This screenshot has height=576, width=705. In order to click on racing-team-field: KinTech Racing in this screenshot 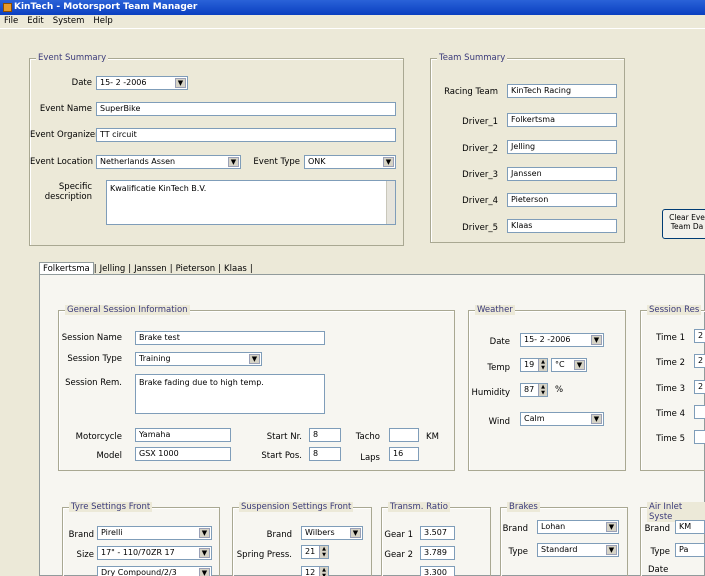, I will do `click(562, 91)`.